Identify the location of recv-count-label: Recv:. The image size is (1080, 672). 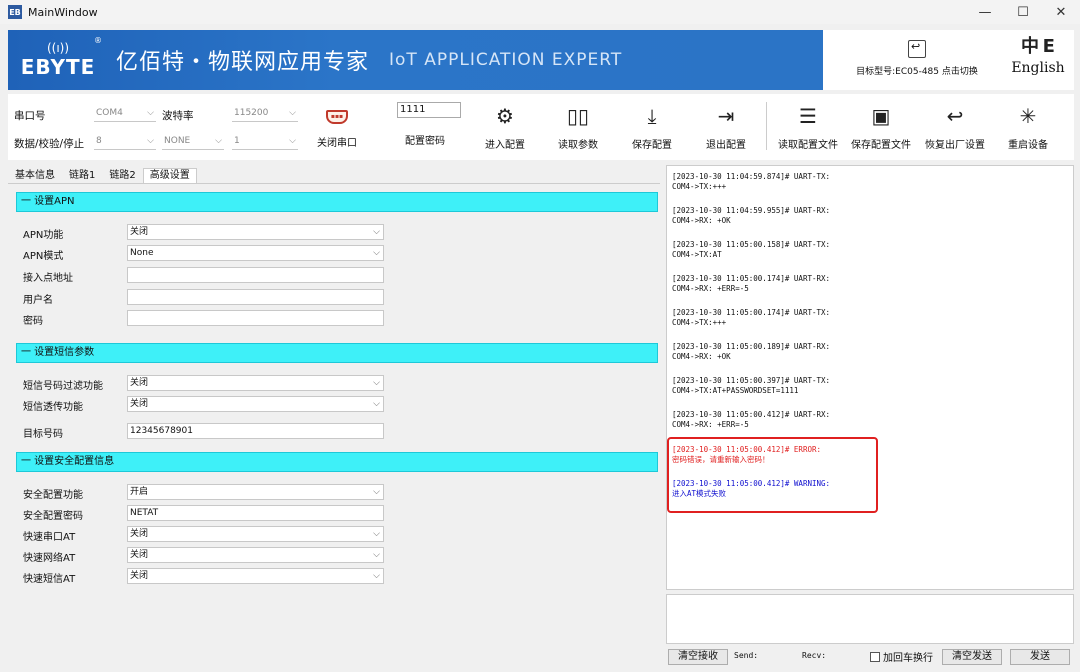
(814, 655).